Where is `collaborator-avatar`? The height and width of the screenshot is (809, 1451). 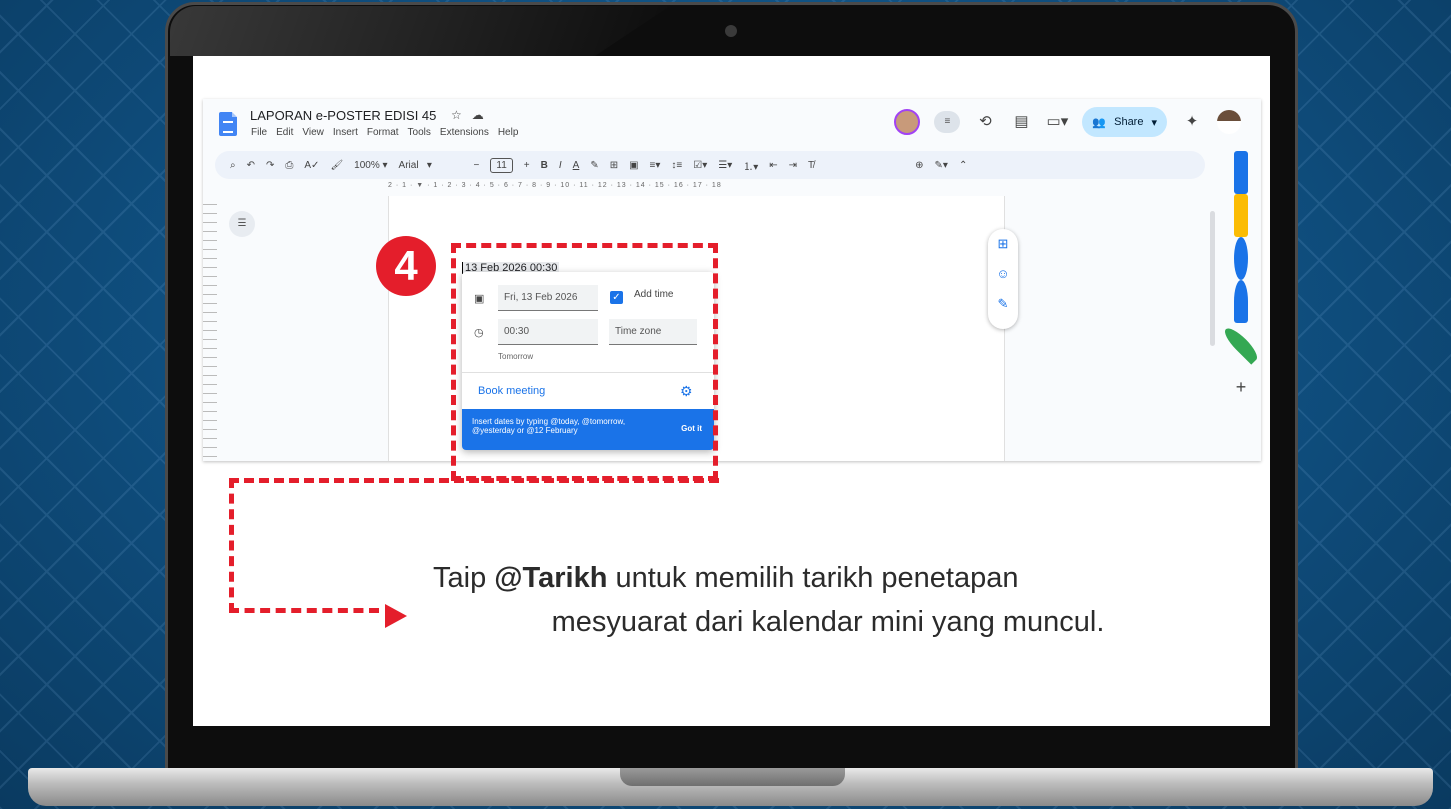
collaborator-avatar is located at coordinates (907, 122).